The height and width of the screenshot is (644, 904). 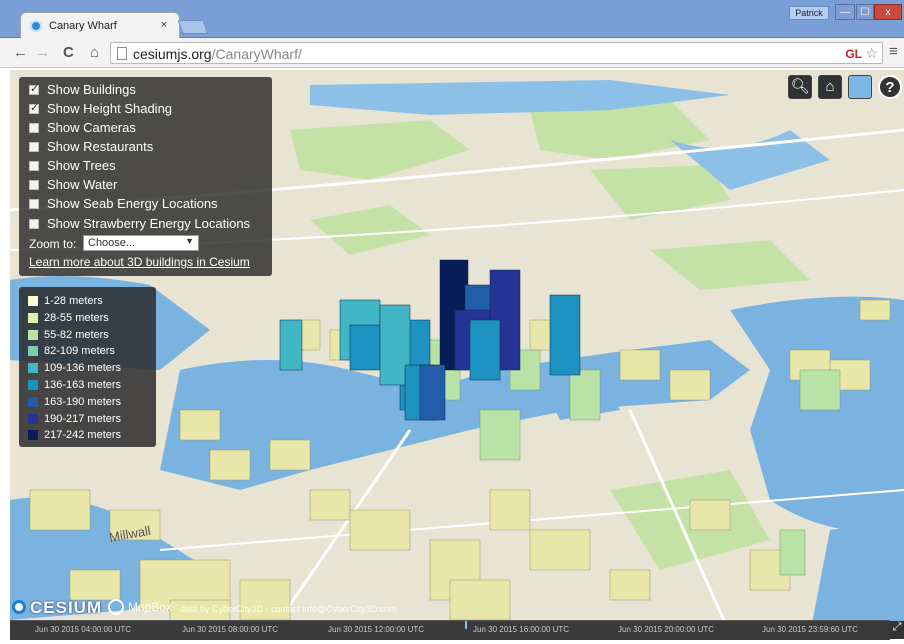 I want to click on home-view-icon: ⌂, so click(x=830, y=87).